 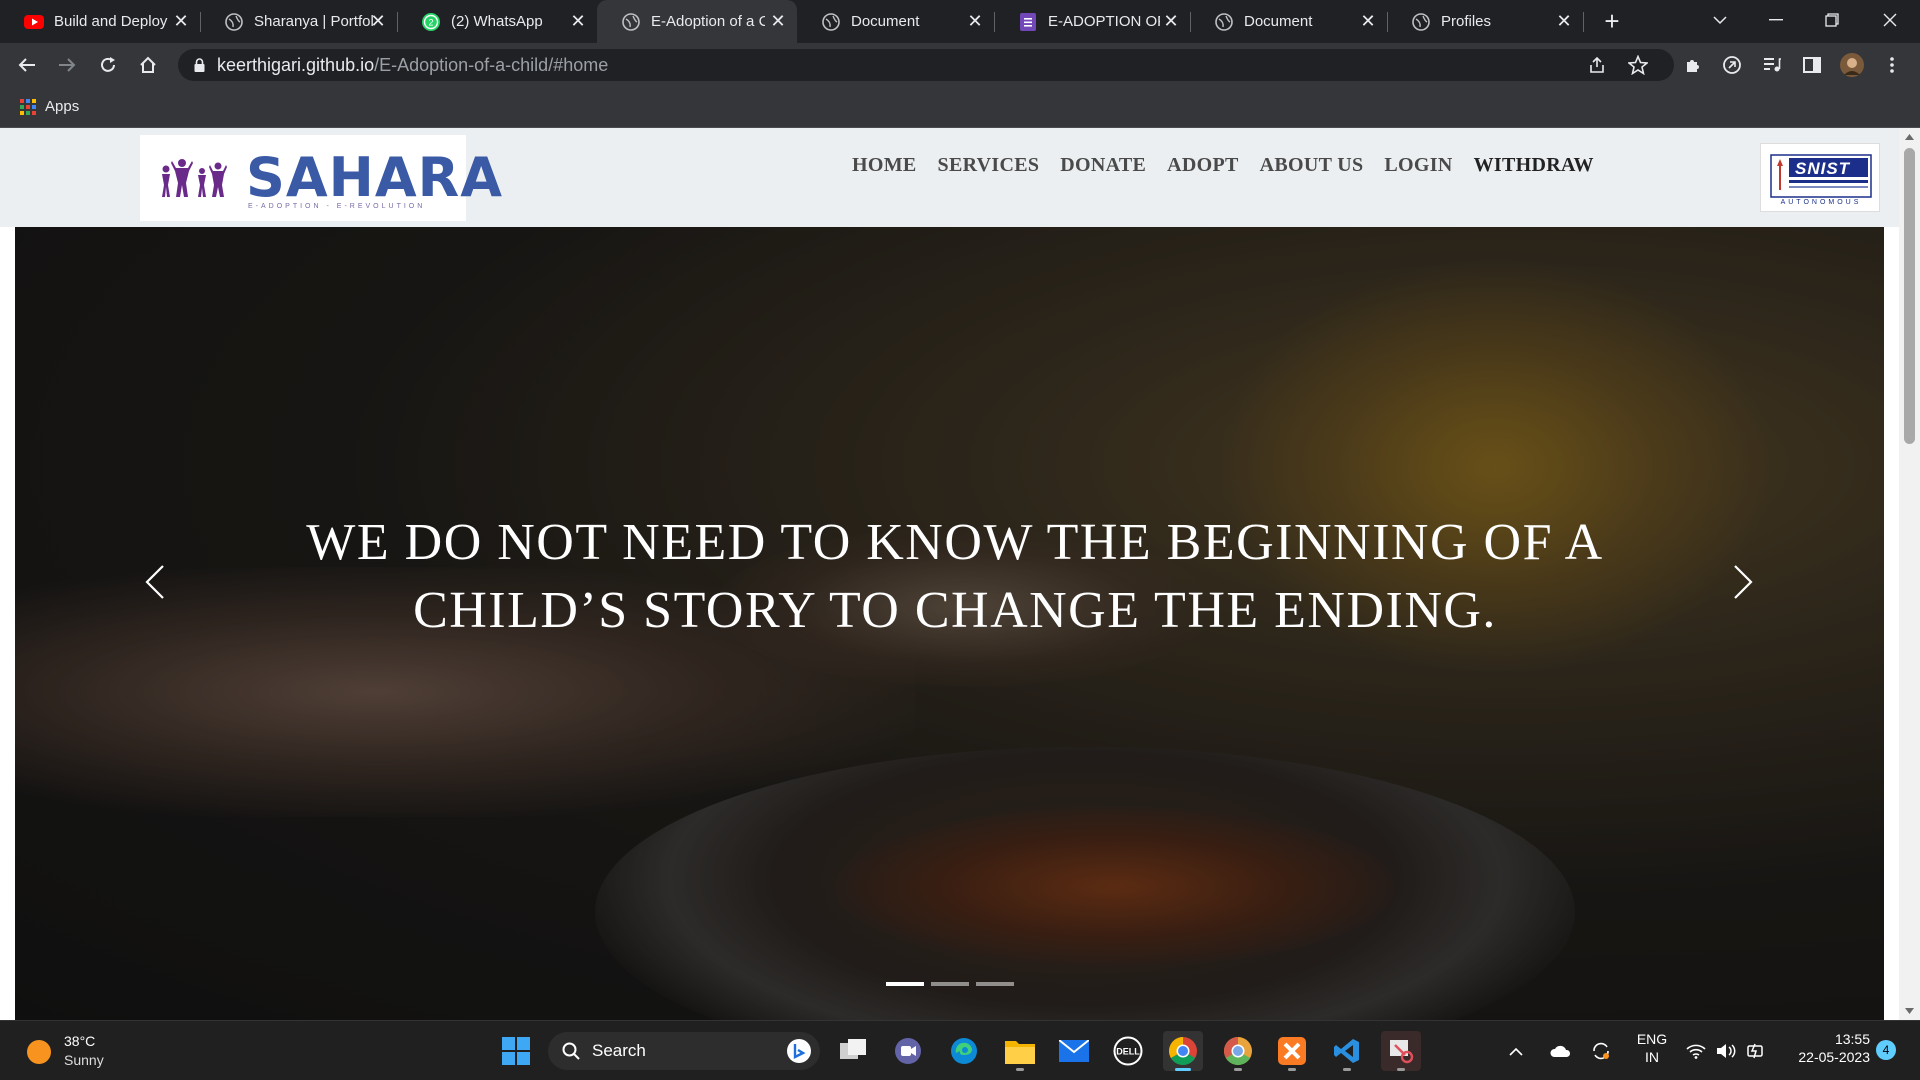 What do you see at coordinates (1776, 20) in the screenshot?
I see `minimize-button` at bounding box center [1776, 20].